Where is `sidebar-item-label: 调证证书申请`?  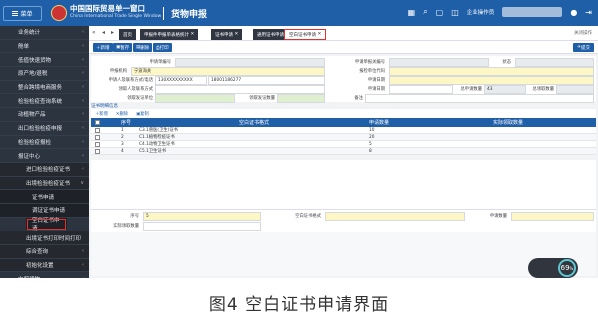 sidebar-item-label: 调证证书申请 is located at coordinates (49, 211).